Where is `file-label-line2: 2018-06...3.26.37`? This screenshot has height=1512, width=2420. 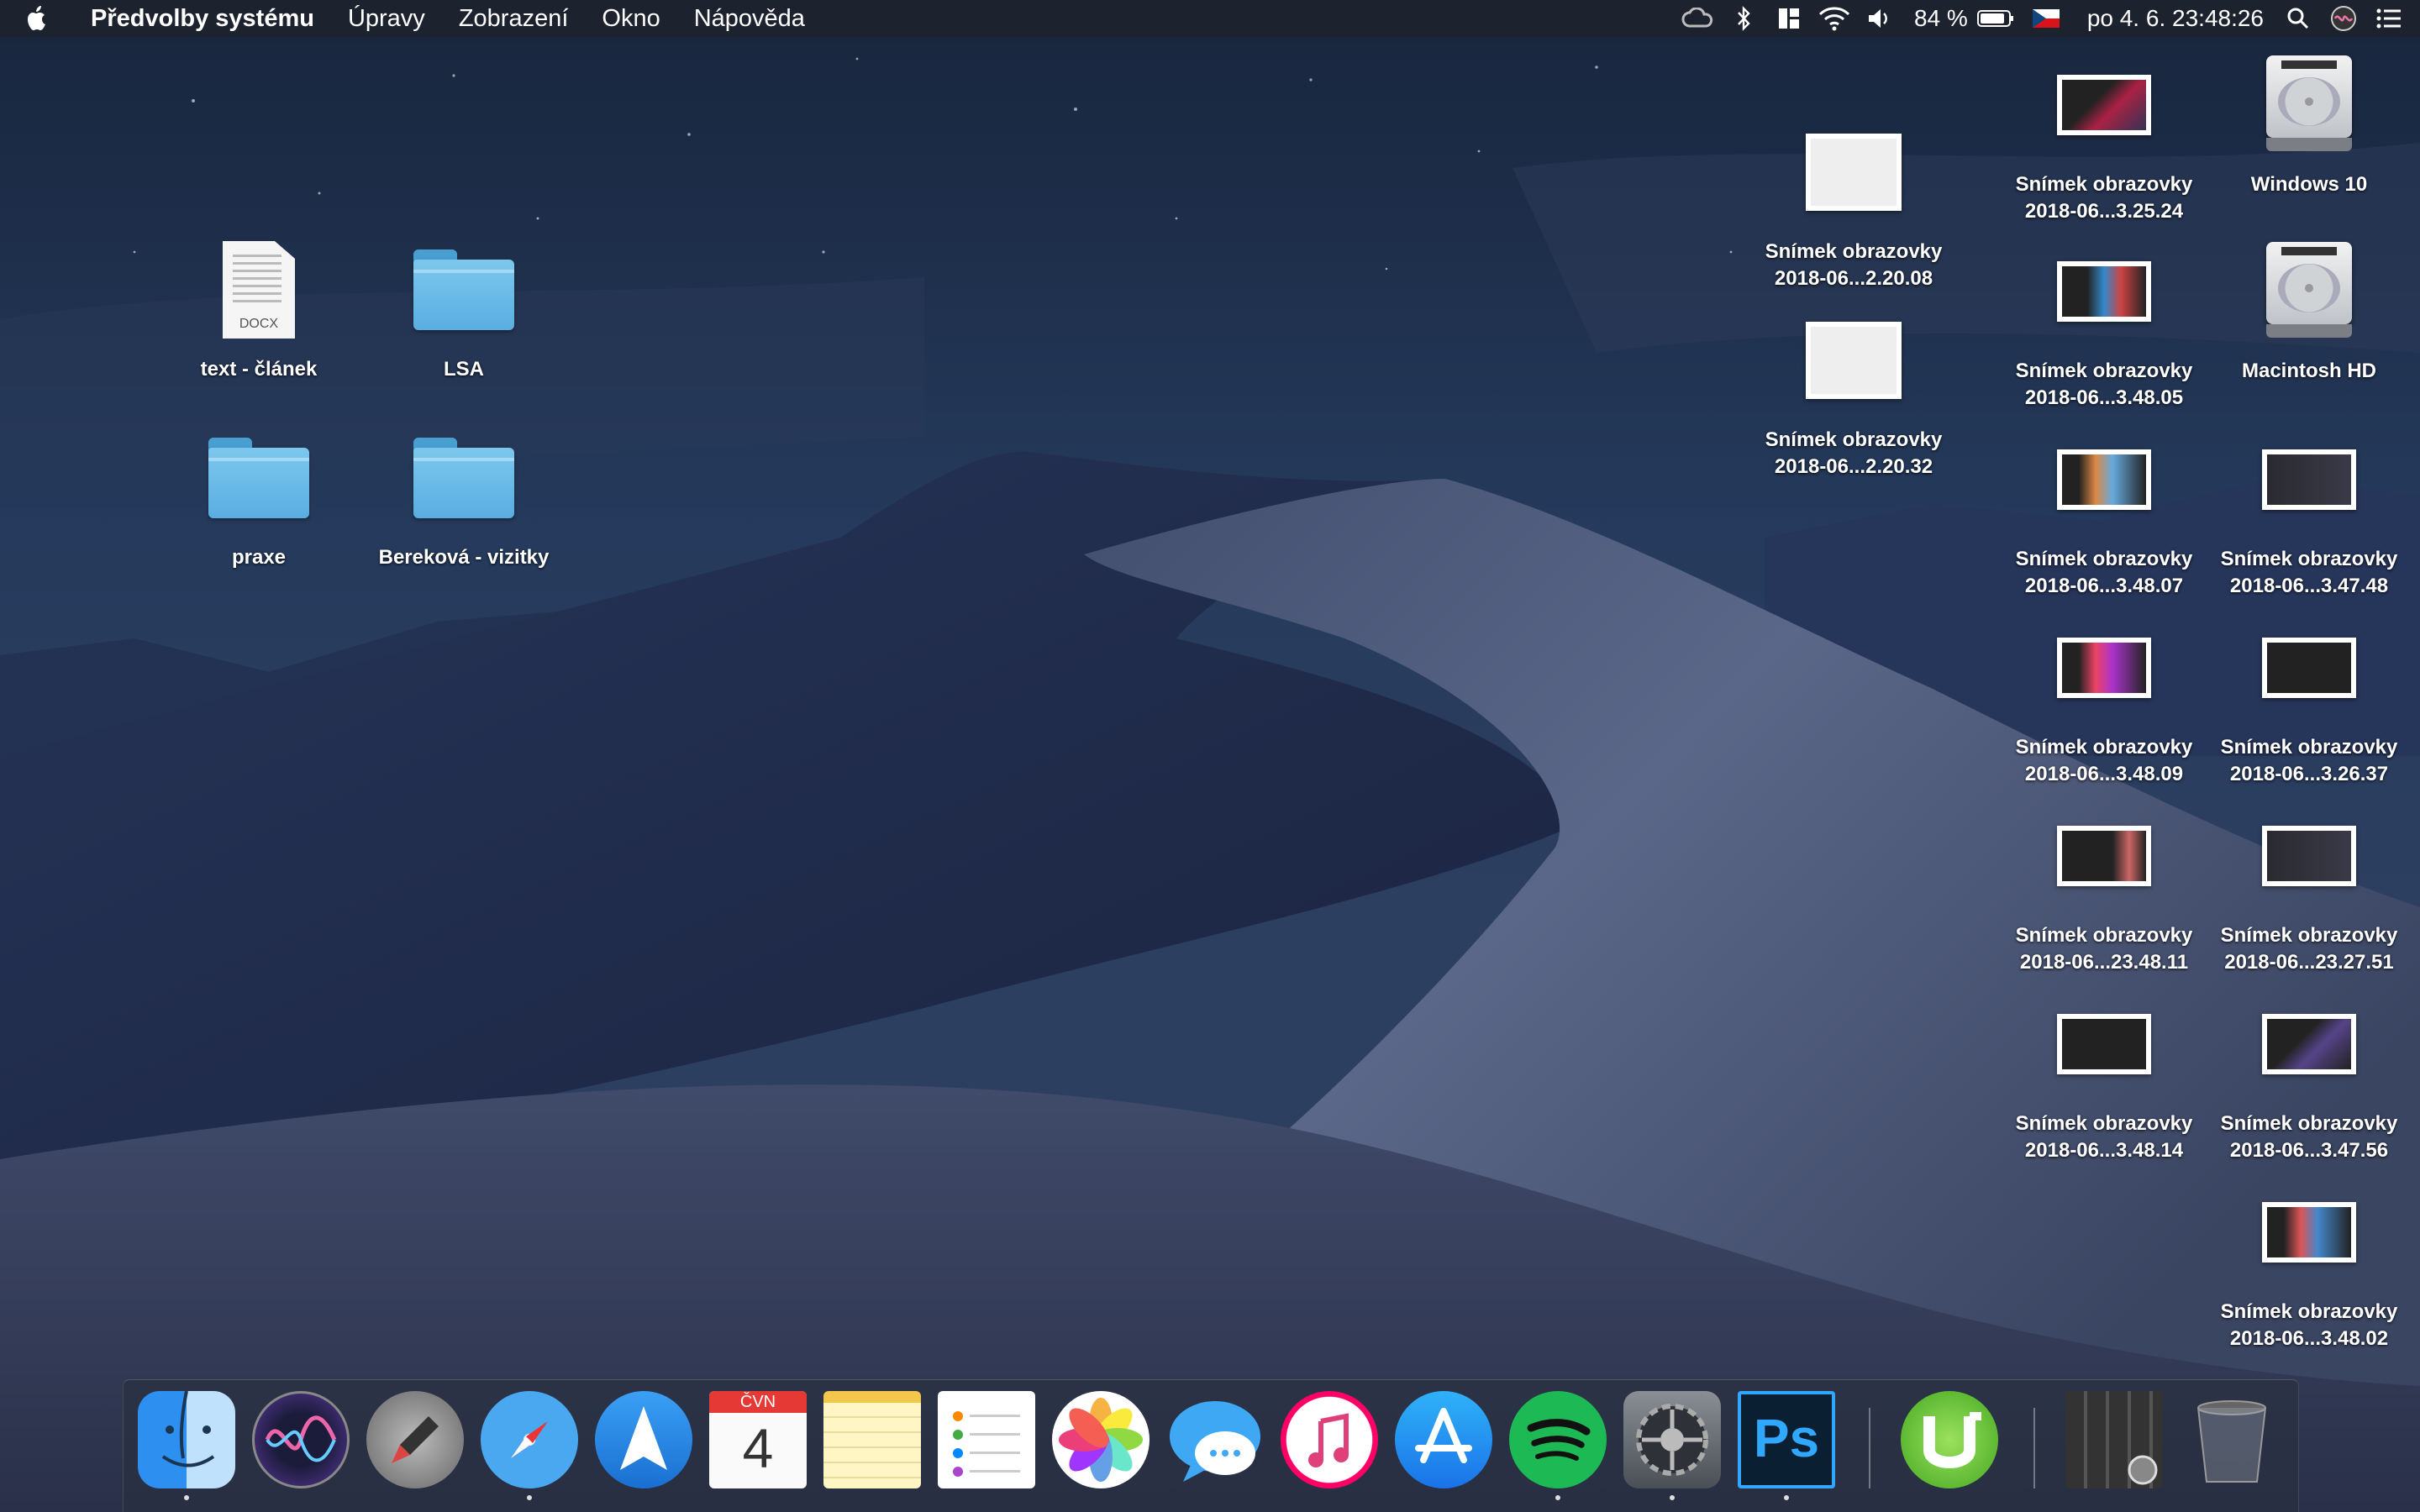
file-label-line2: 2018-06...3.26.37 is located at coordinates (2309, 774).